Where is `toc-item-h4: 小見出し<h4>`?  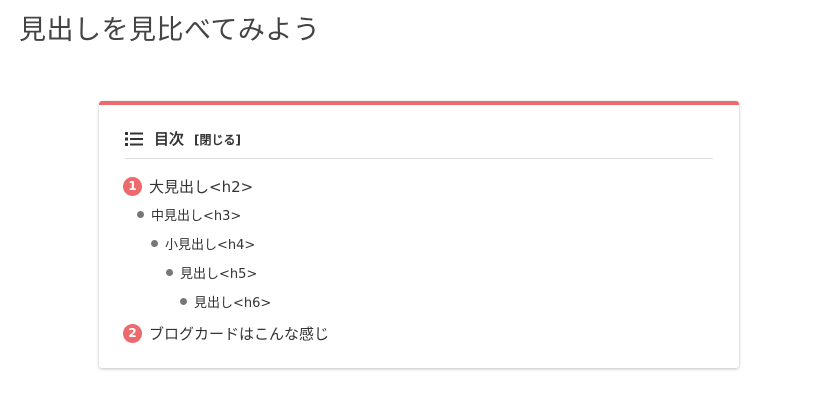 toc-item-h4: 小見出し<h4> is located at coordinates (203, 243).